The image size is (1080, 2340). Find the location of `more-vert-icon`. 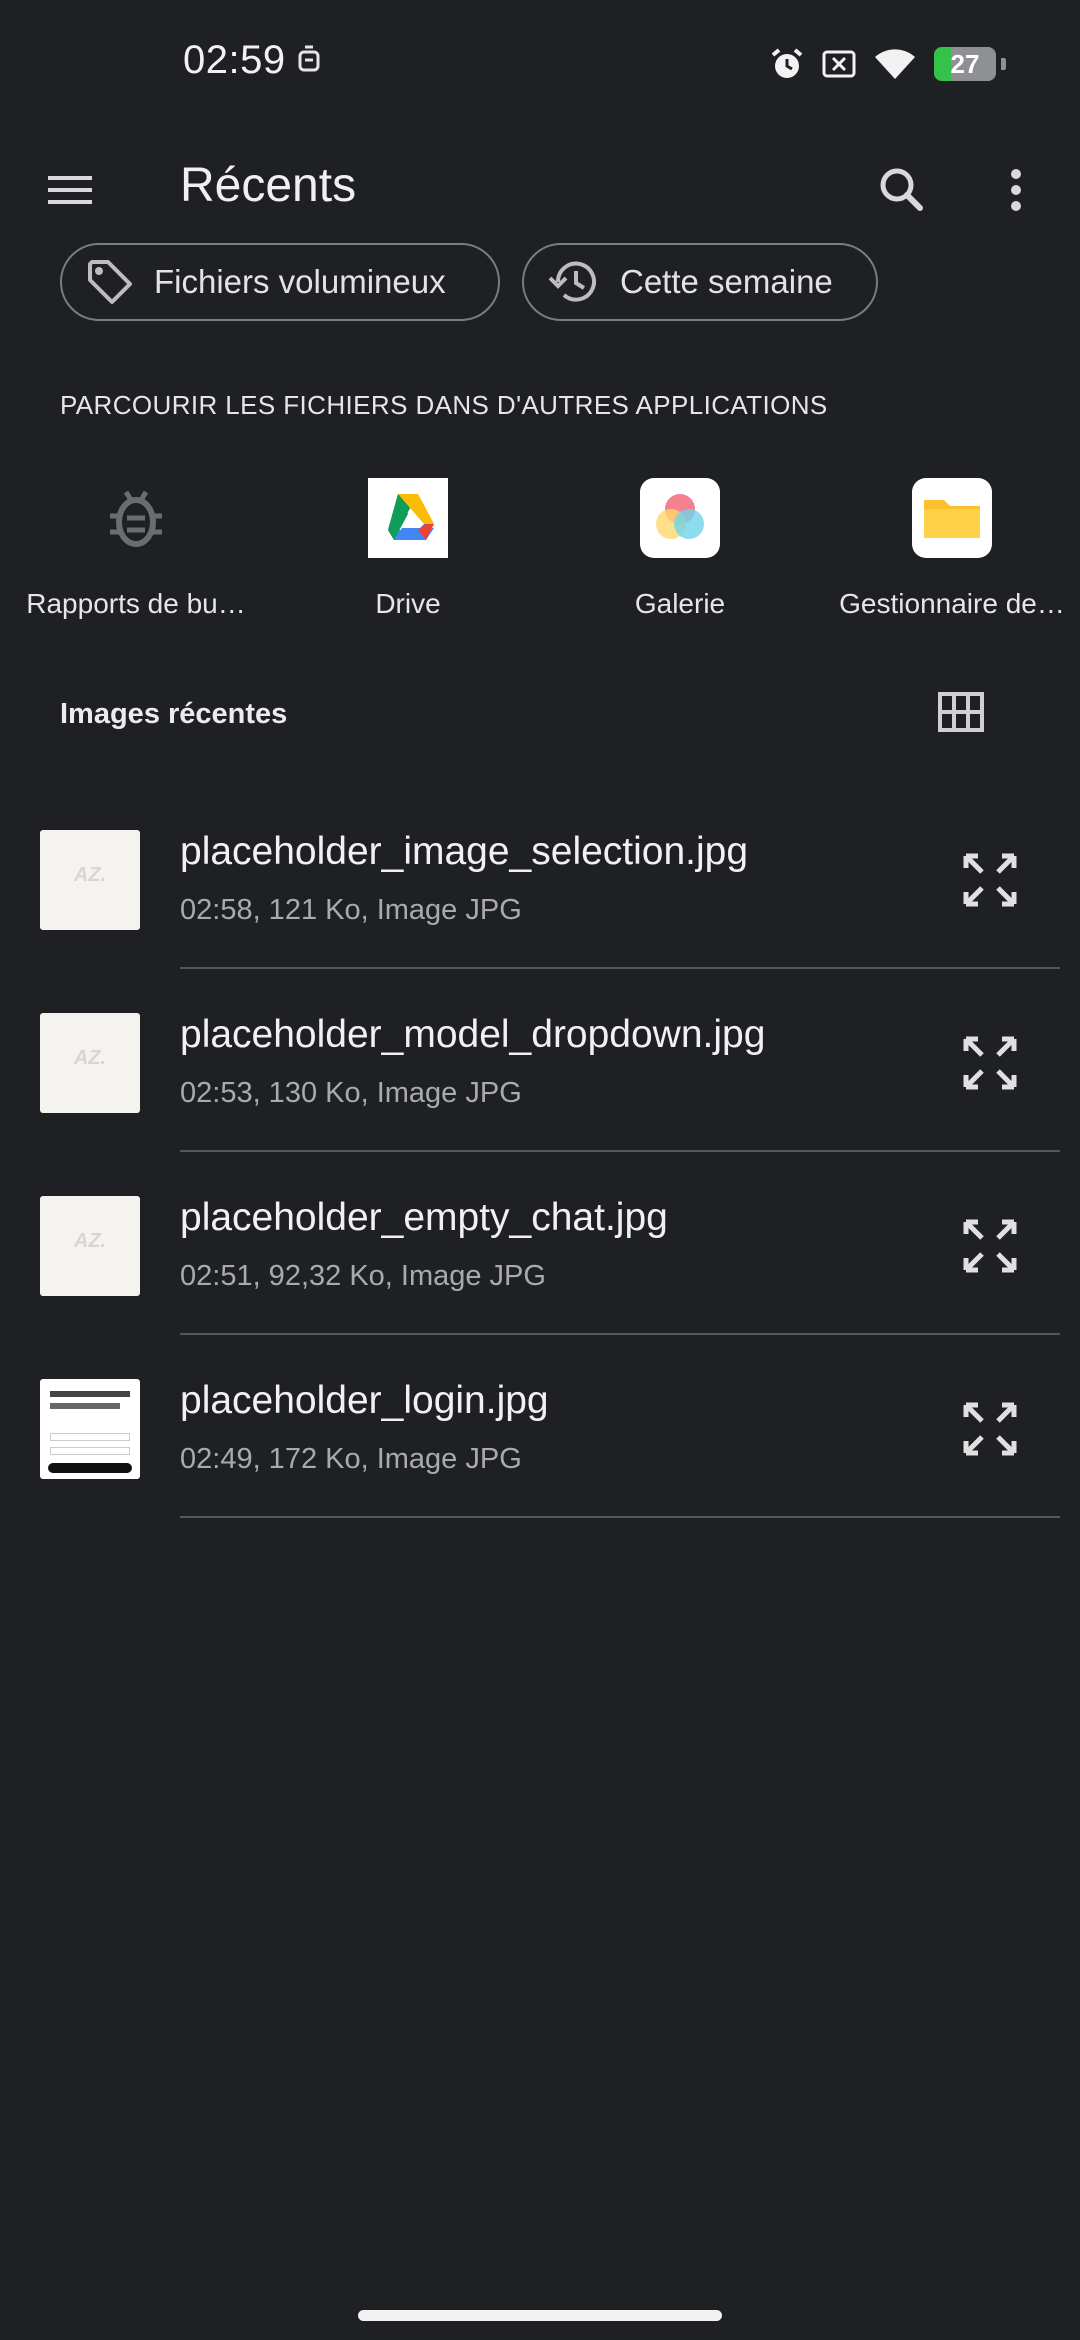

more-vert-icon is located at coordinates (1016, 190).